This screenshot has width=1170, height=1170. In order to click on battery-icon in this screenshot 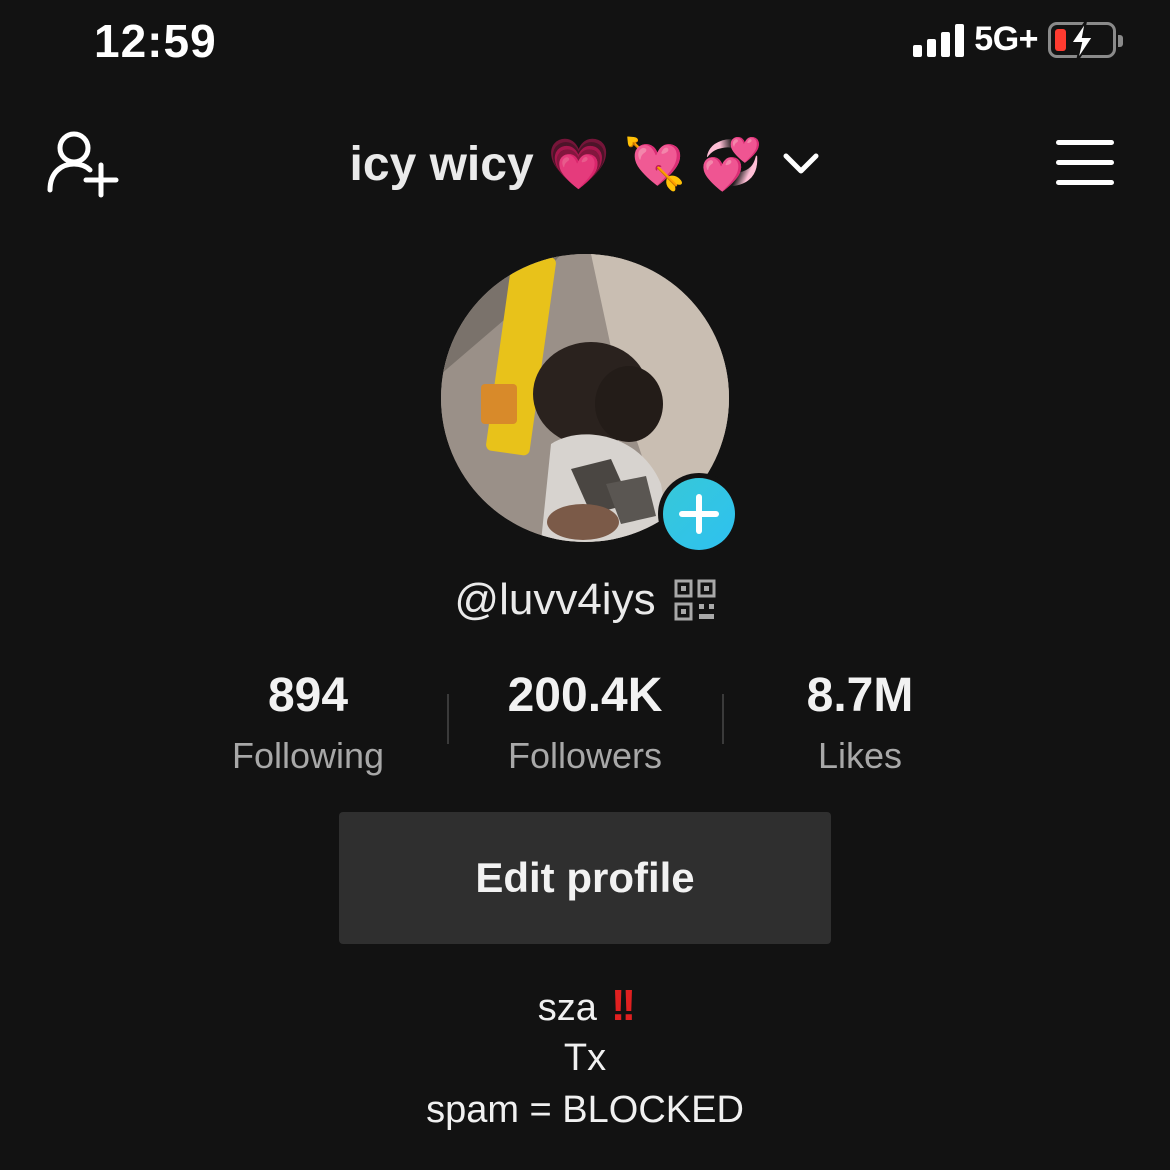, I will do `click(1085, 40)`.